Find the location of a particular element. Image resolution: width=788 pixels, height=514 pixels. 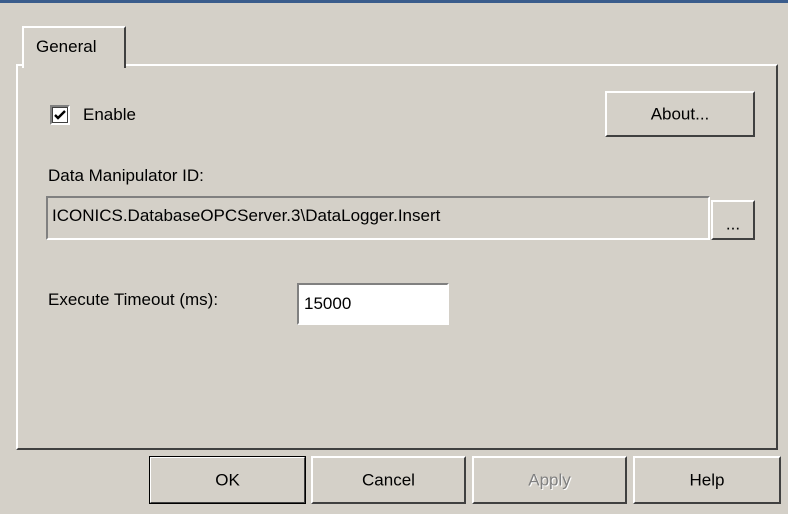

enable-checkbox is located at coordinates (60, 115).